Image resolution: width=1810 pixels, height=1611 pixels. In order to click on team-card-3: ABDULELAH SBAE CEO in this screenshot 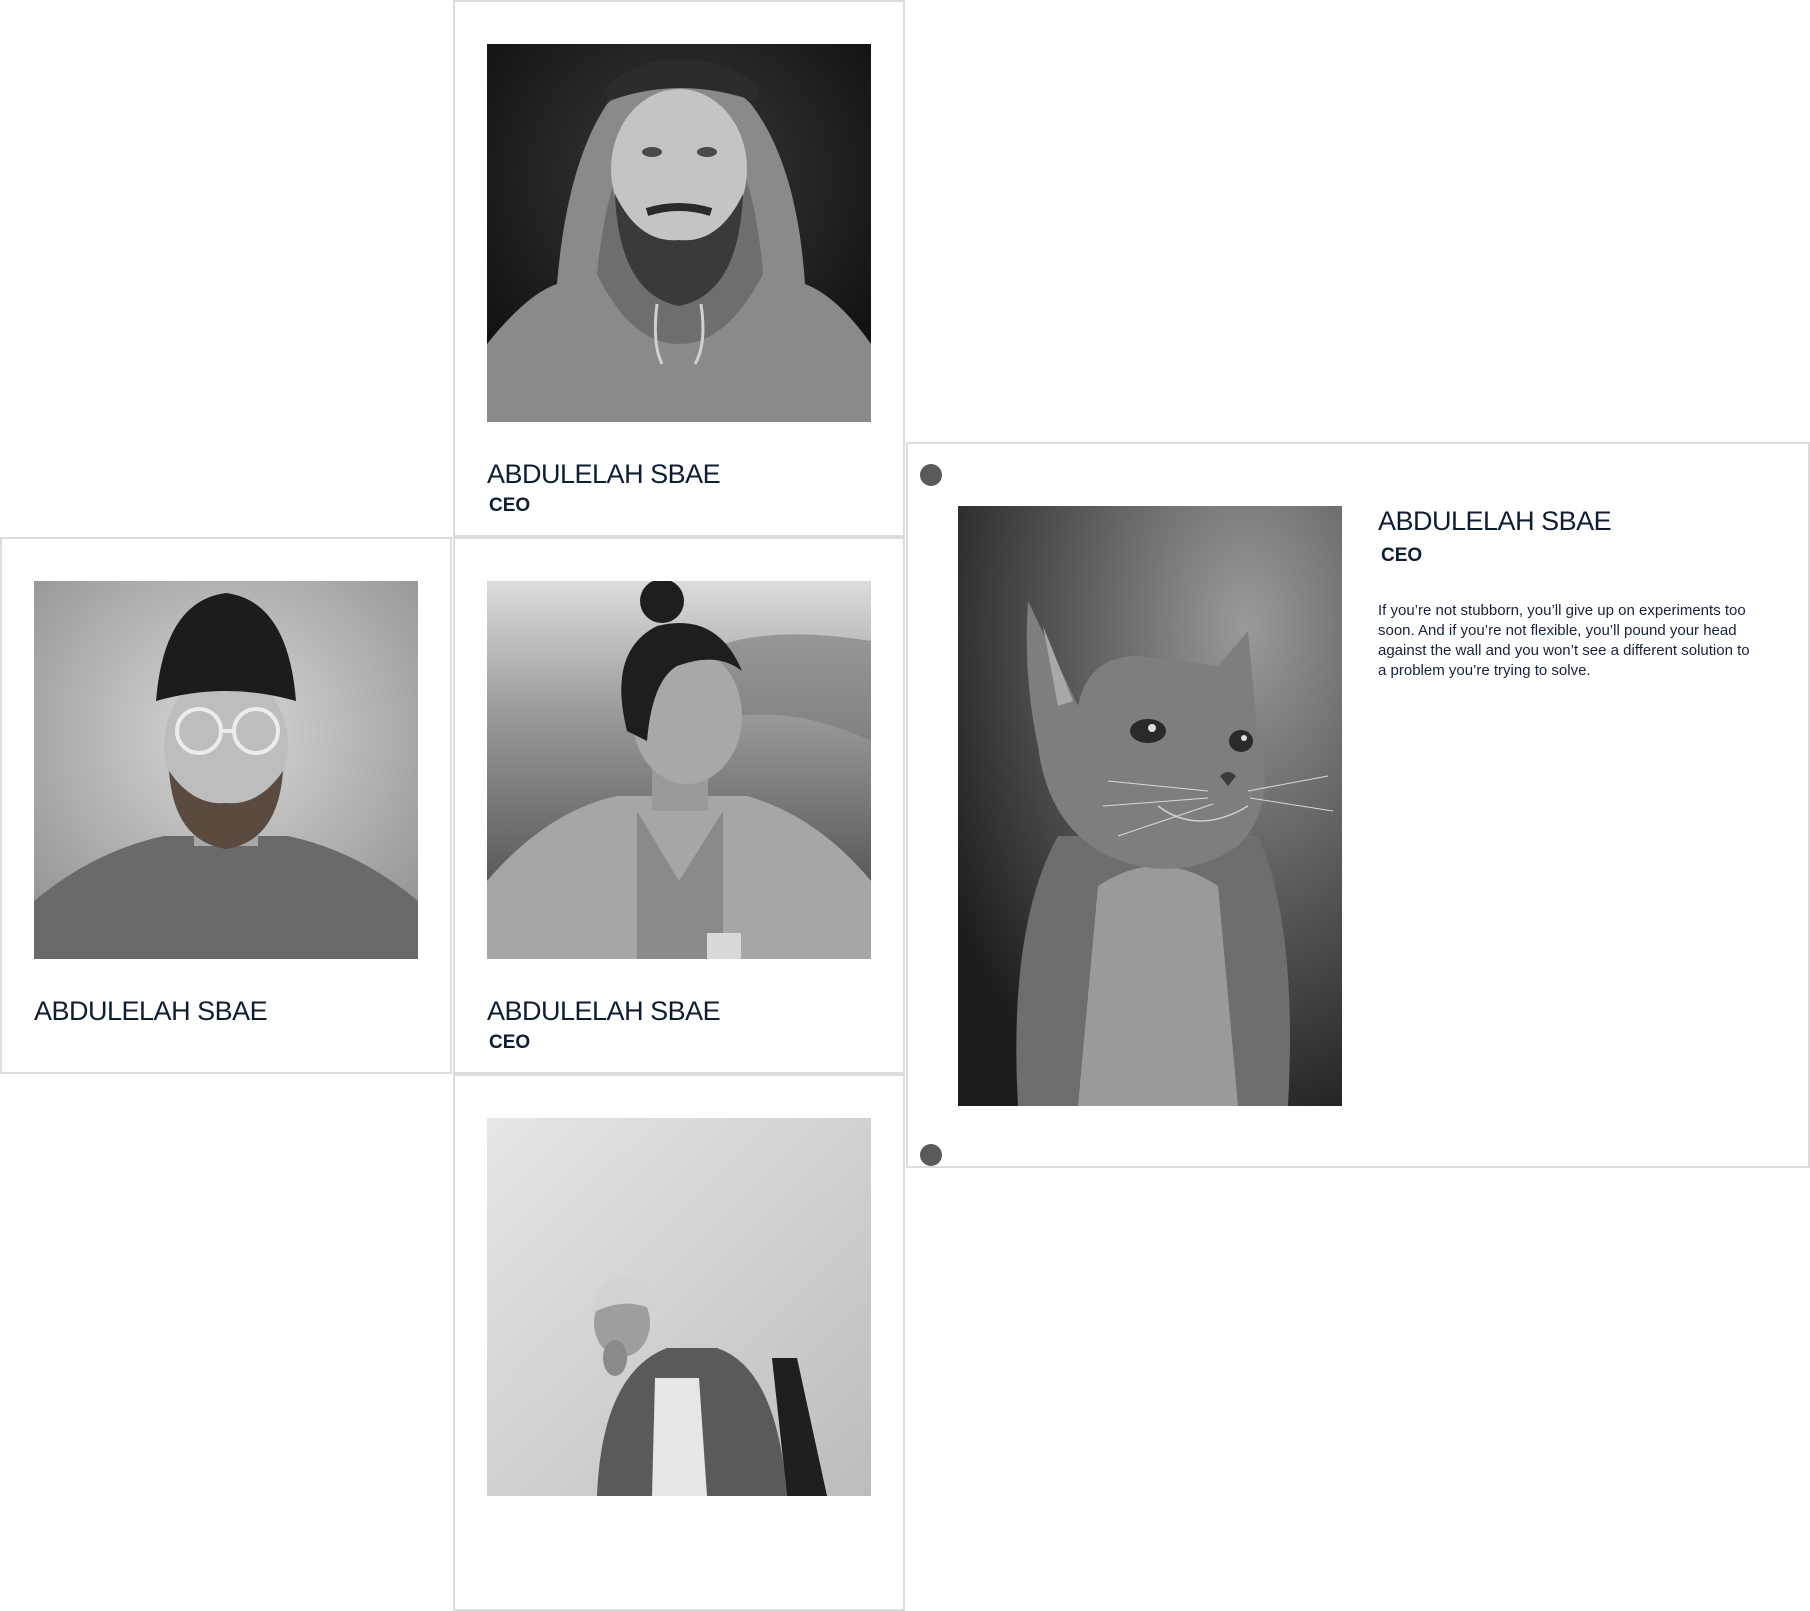, I will do `click(679, 805)`.